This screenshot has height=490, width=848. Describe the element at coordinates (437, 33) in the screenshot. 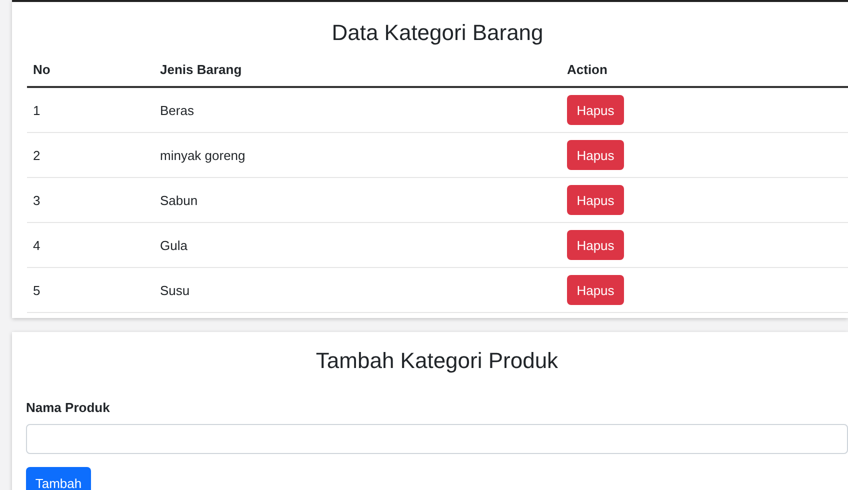

I see `card-title: Data Kategori Barang` at that location.